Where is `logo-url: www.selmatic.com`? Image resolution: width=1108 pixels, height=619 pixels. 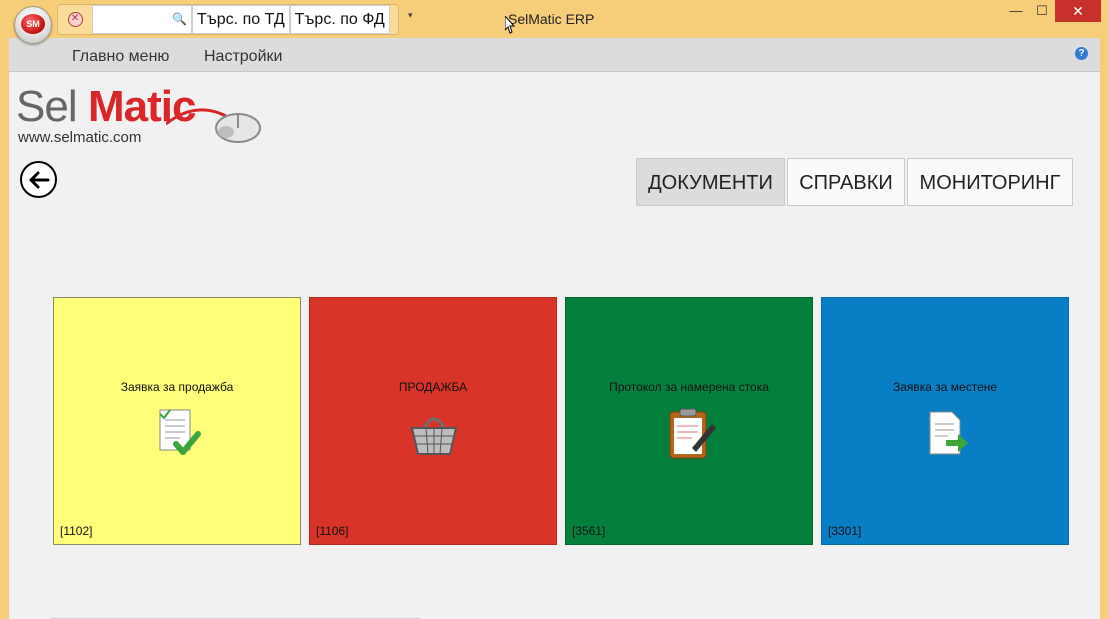 logo-url: www.selmatic.com is located at coordinates (80, 137).